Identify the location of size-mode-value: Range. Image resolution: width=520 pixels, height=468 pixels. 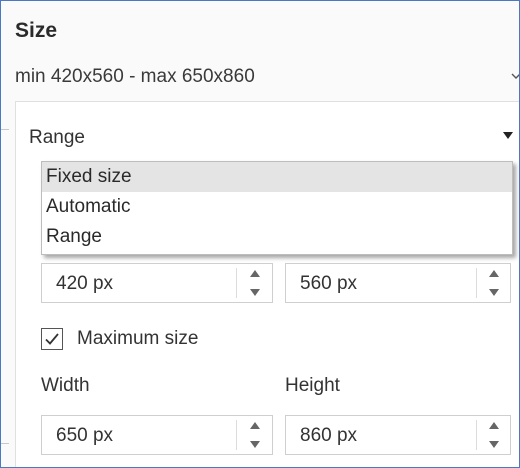
(57, 137).